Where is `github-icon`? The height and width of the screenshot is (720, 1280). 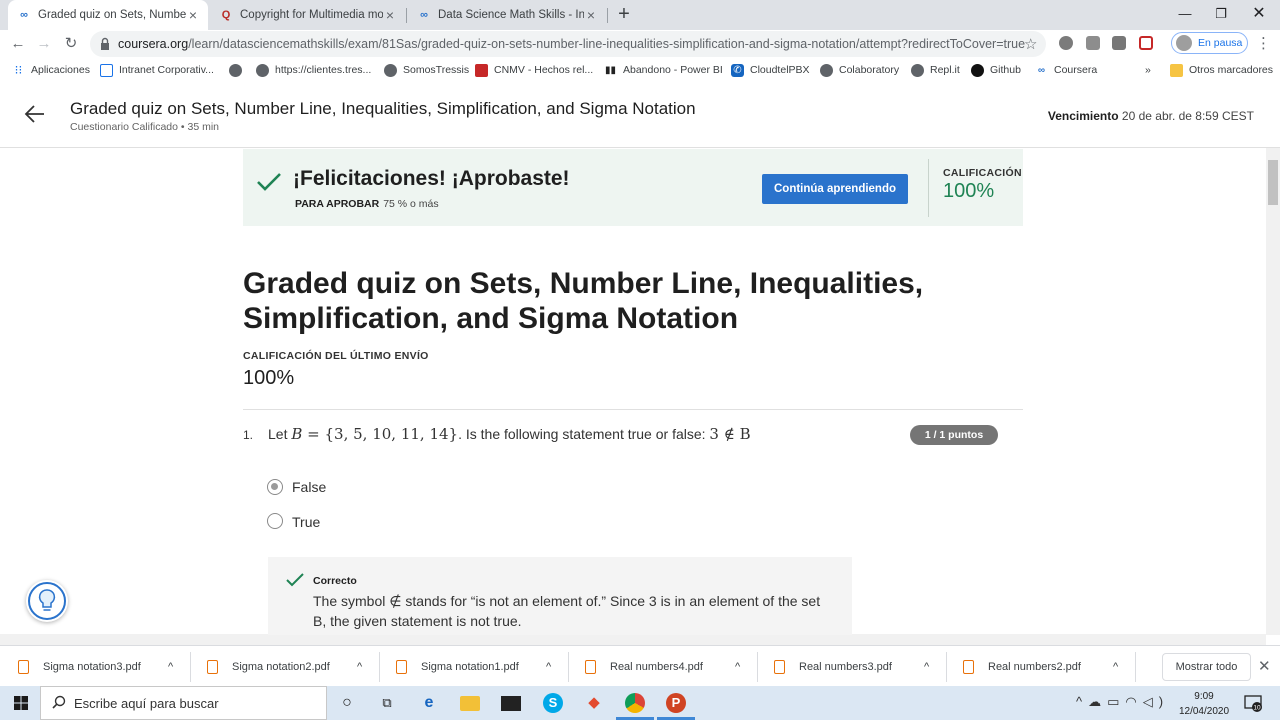
github-icon is located at coordinates (977, 70).